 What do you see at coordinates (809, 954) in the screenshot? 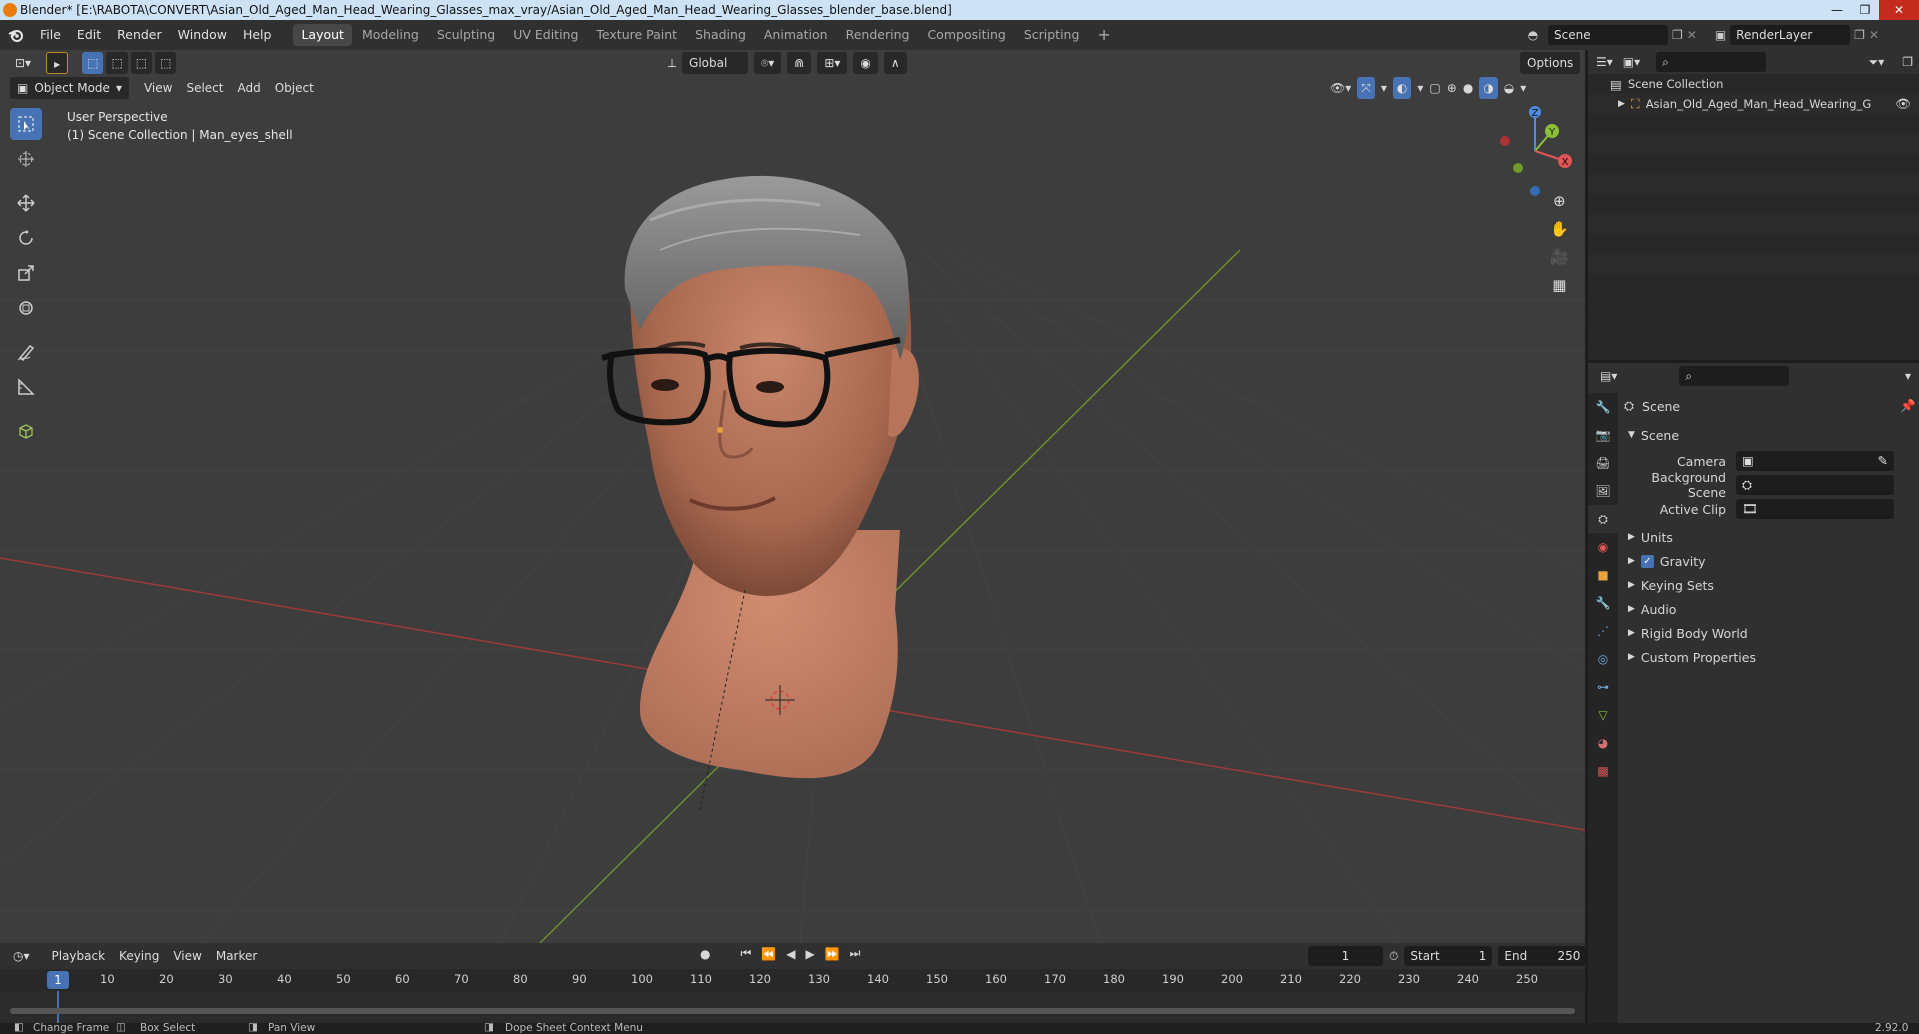
I see `play-icon: ▶` at bounding box center [809, 954].